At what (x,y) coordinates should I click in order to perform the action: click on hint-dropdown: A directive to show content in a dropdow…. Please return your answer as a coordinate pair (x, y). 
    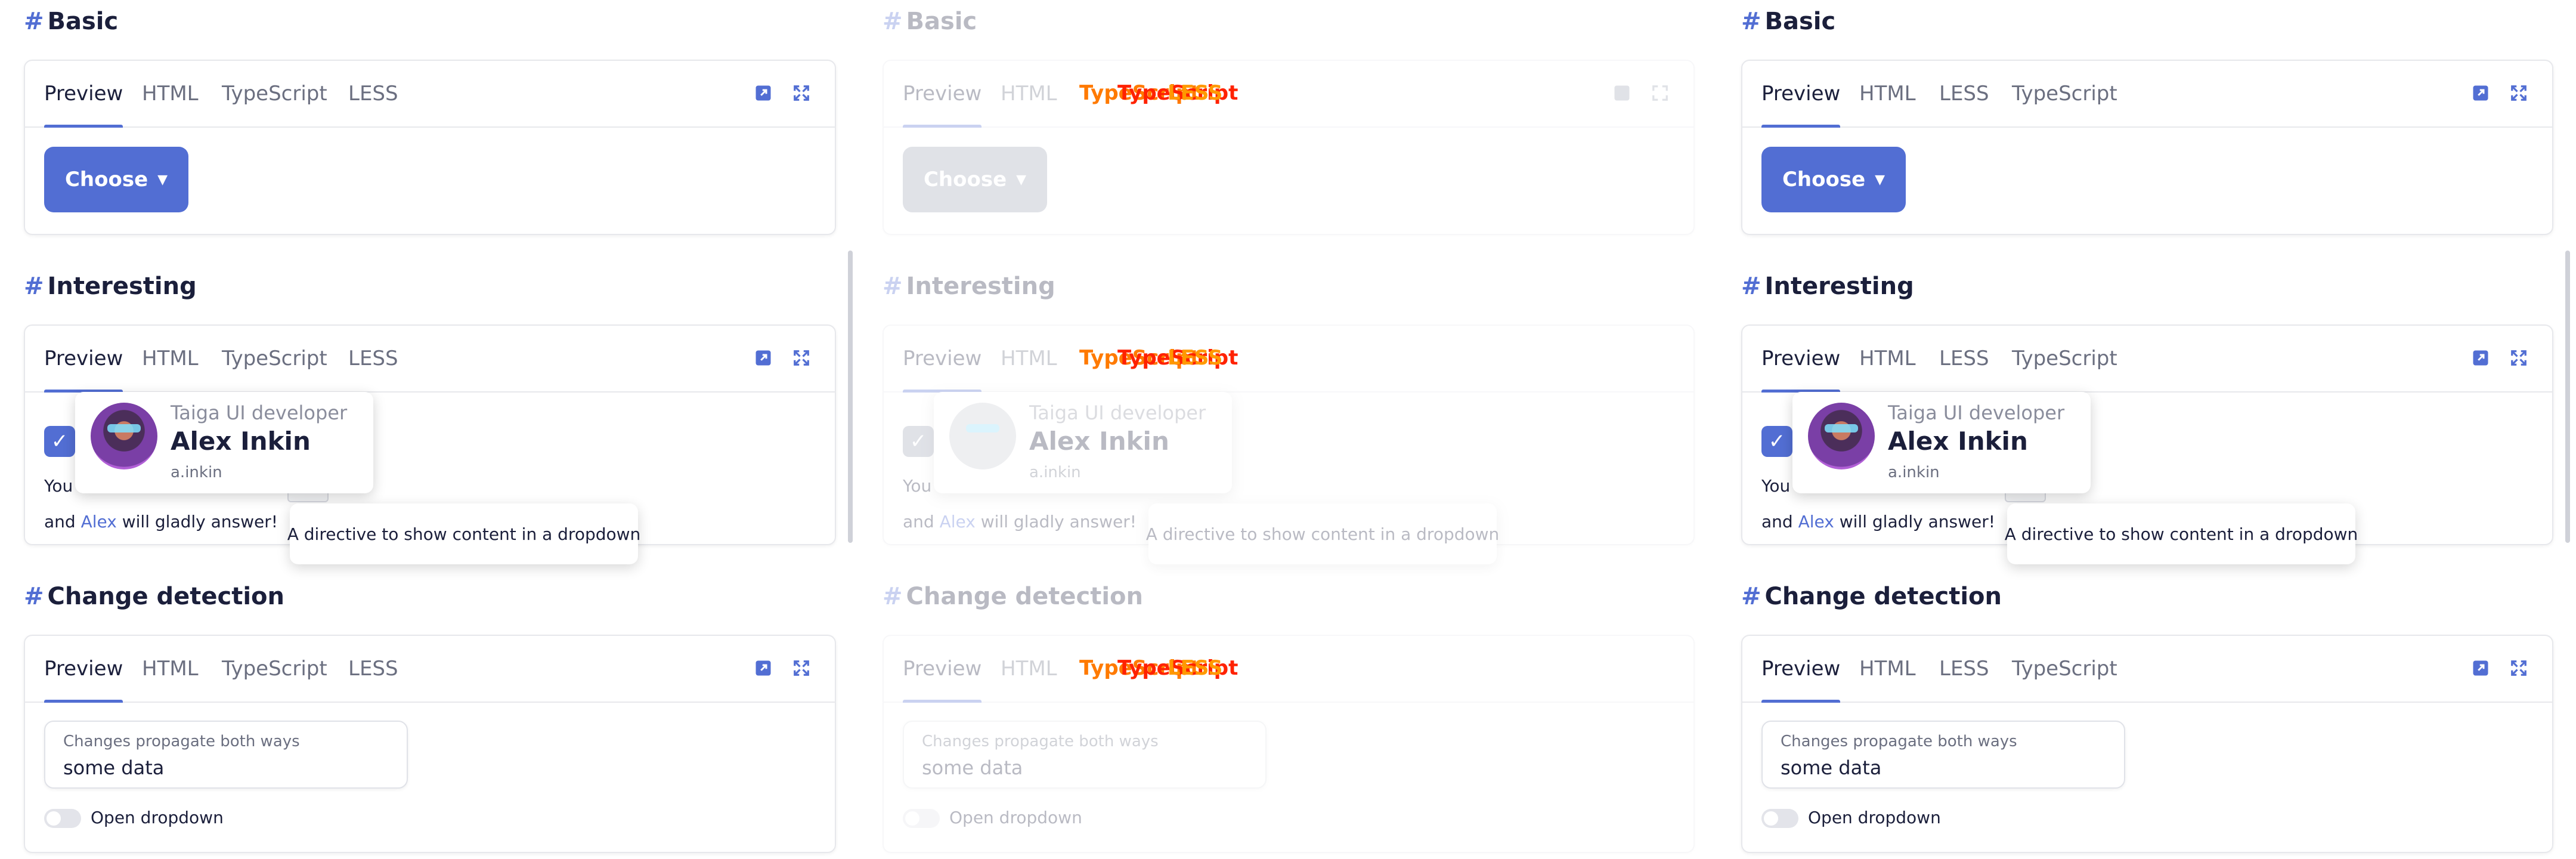
    Looking at the image, I should click on (464, 533).